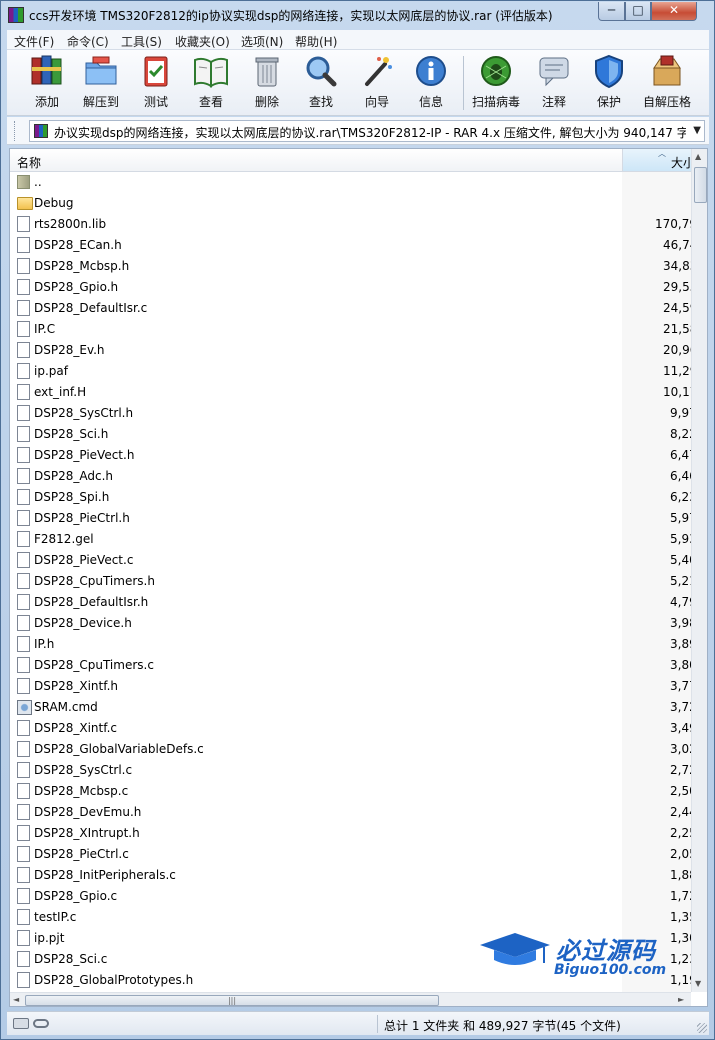 This screenshot has width=715, height=1040. Describe the element at coordinates (608, 102) in the screenshot. I see `protect-label: 保护` at that location.